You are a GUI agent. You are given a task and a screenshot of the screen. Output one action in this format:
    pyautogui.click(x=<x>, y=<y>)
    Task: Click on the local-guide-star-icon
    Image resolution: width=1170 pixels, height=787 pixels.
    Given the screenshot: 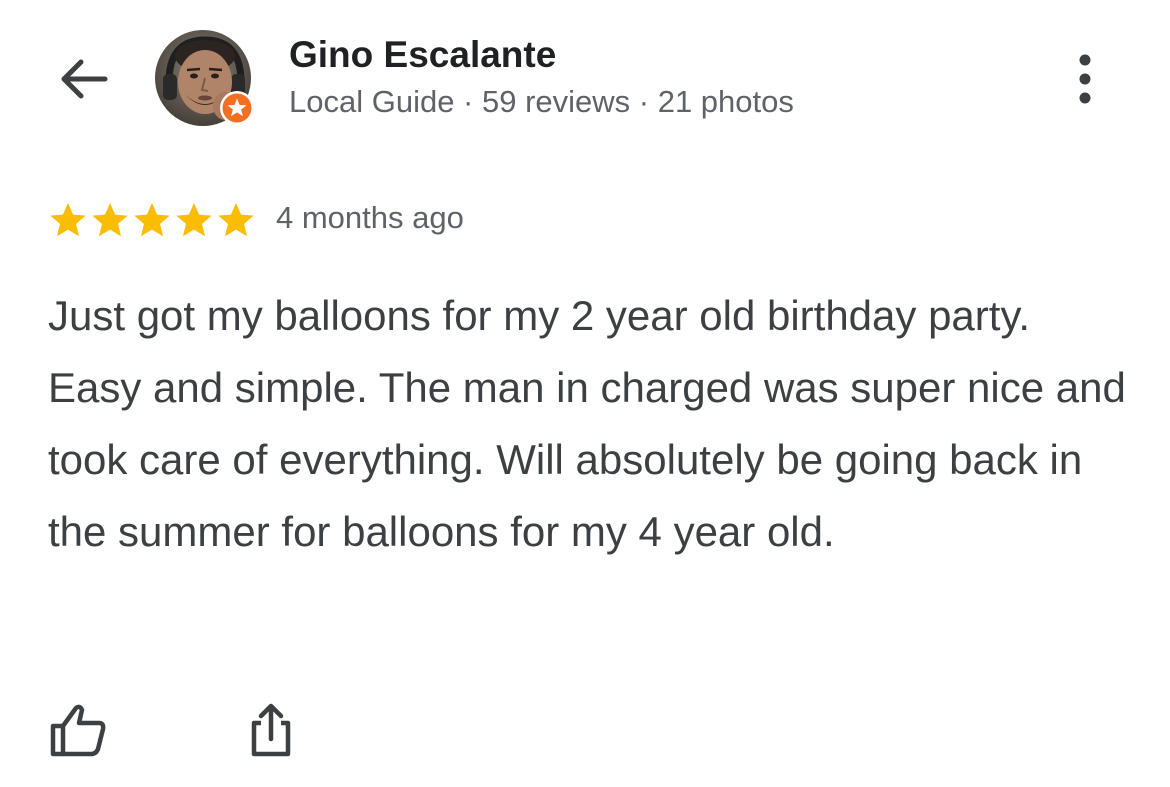 What is the action you would take?
    pyautogui.click(x=237, y=108)
    